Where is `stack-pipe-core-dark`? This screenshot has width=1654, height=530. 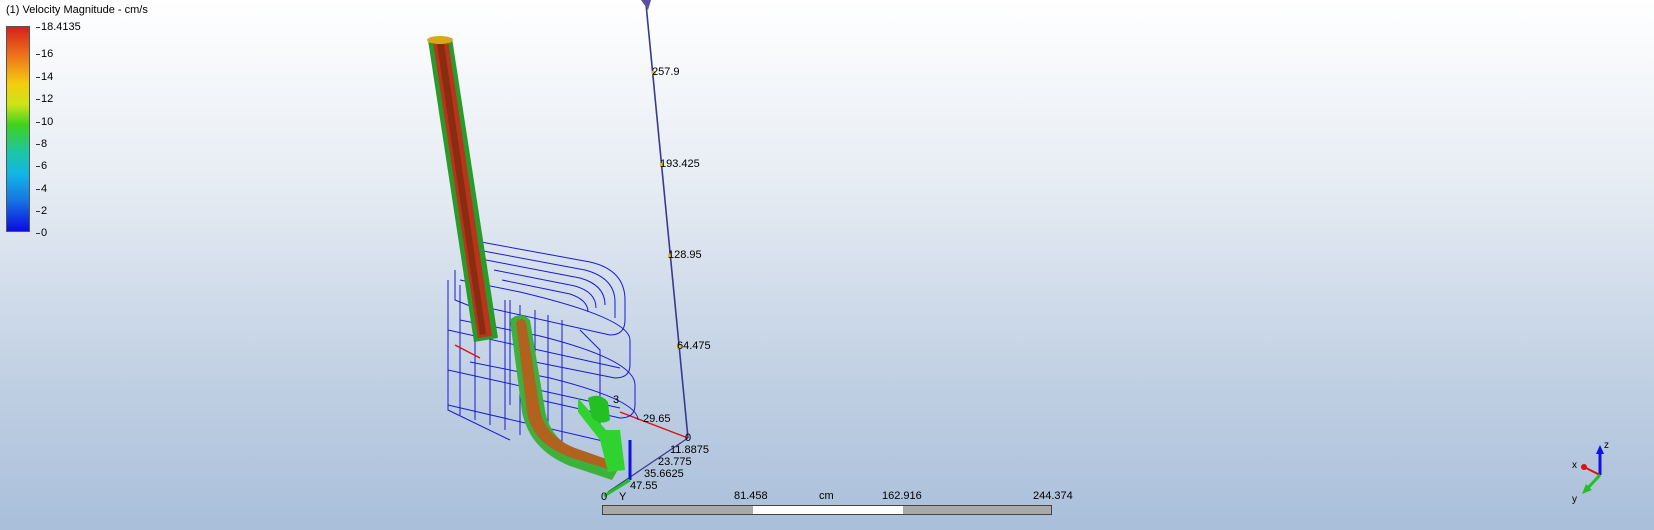
stack-pipe-core-dark is located at coordinates (461, 189).